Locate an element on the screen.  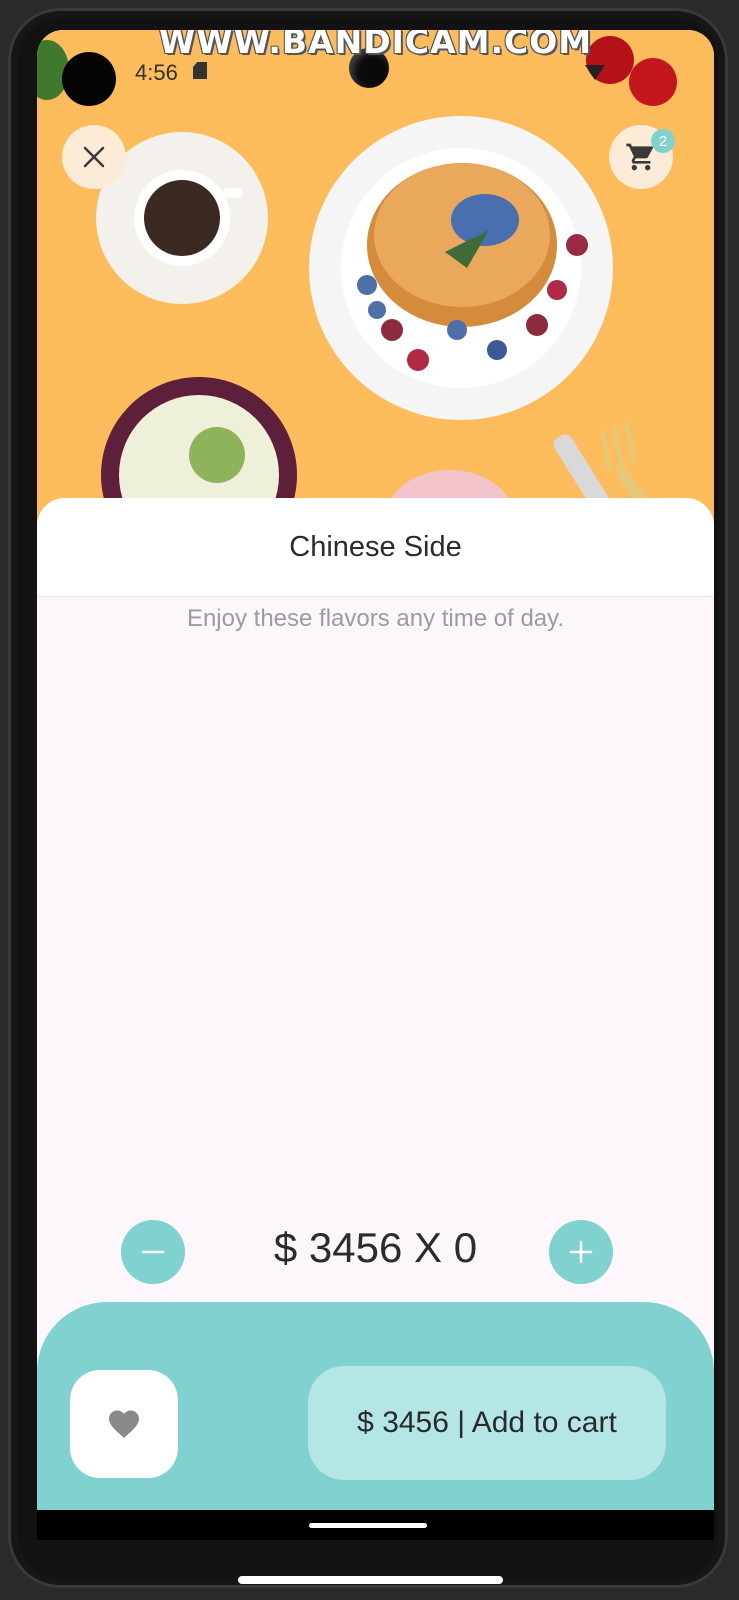
product-title: Chinese Side is located at coordinates (375, 546).